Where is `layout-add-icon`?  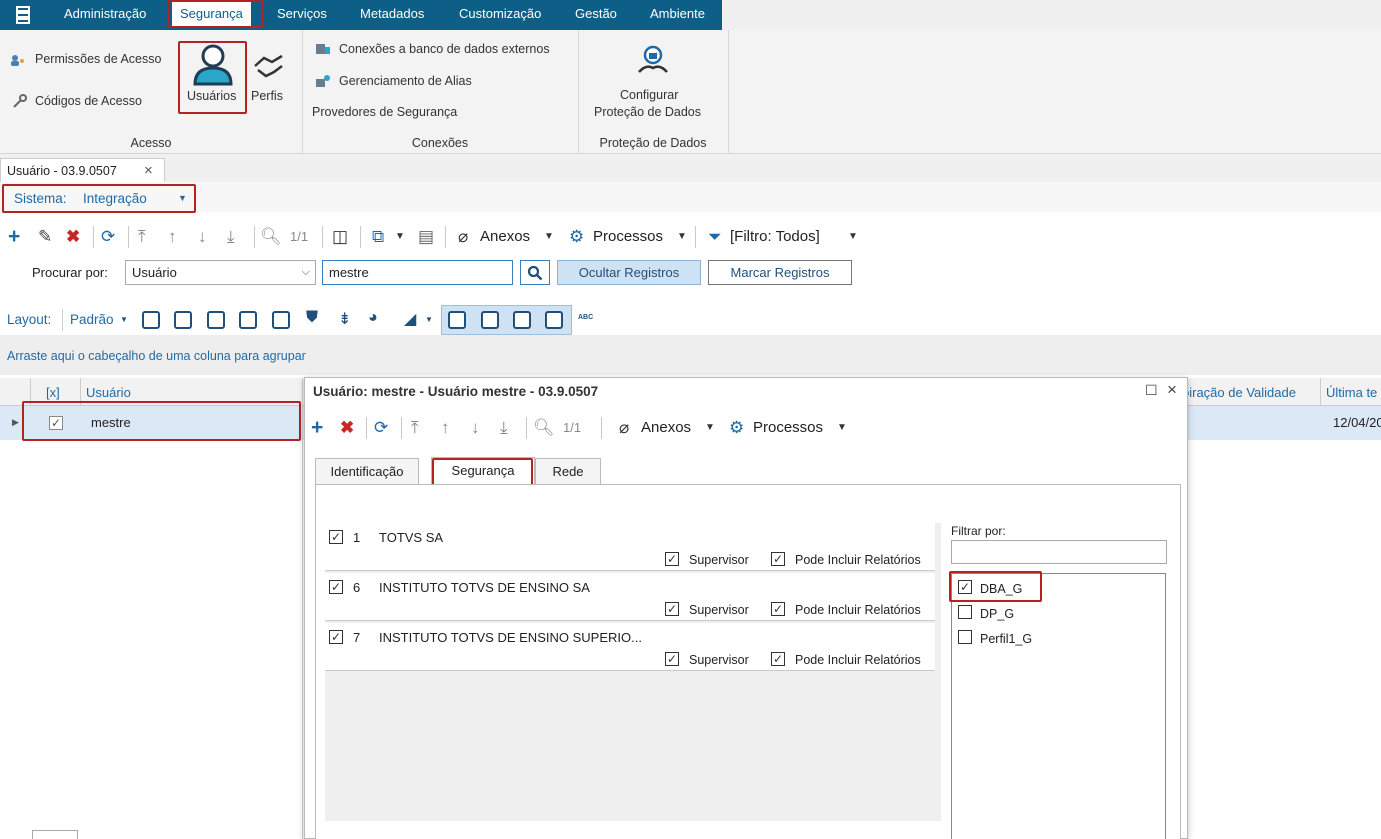 layout-add-icon is located at coordinates (151, 320).